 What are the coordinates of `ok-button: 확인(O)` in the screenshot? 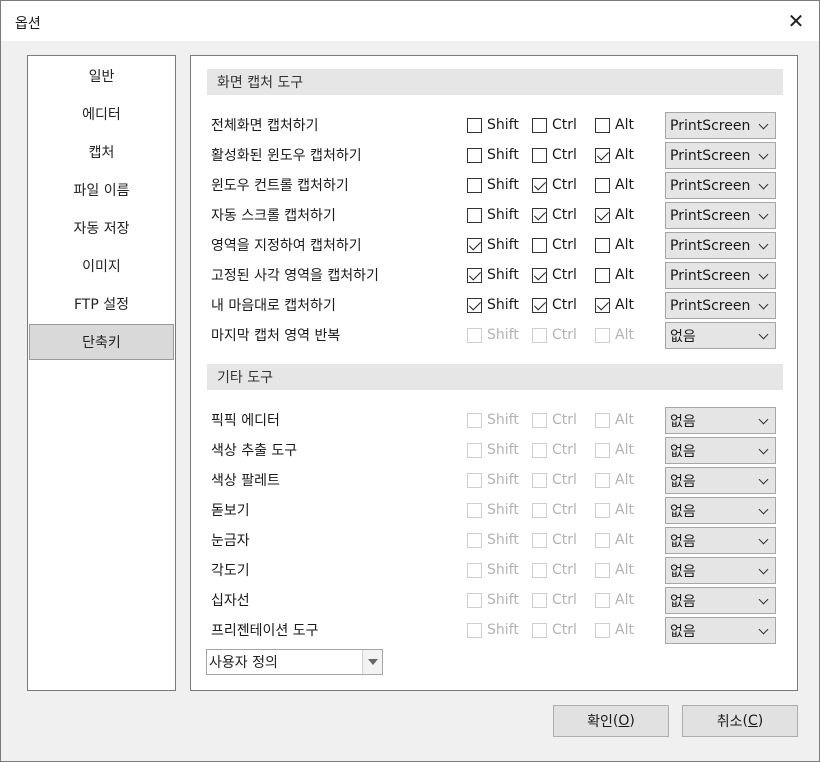 It's located at (611, 721).